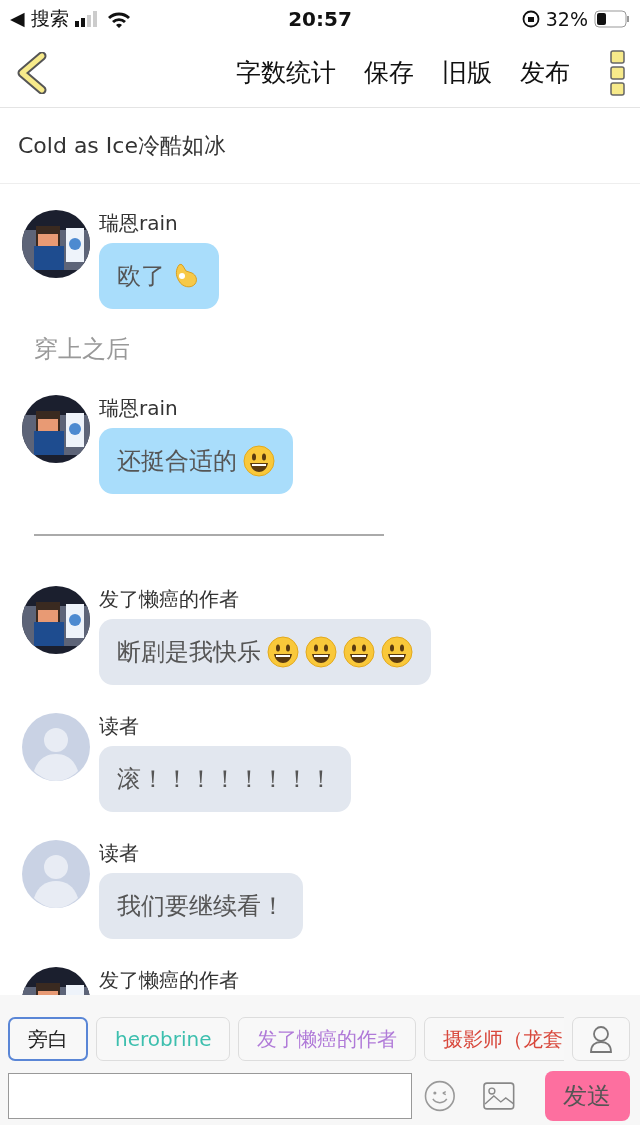 The width and height of the screenshot is (640, 1139). I want to click on message-bubble: 我们要继续看！, so click(201, 906).